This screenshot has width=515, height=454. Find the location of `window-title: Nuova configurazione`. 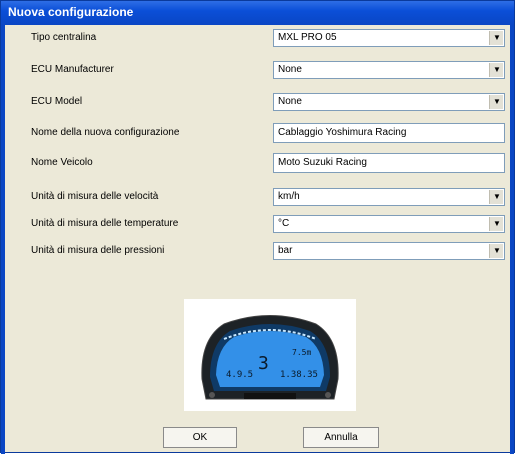

window-title: Nuova configurazione is located at coordinates (71, 12).